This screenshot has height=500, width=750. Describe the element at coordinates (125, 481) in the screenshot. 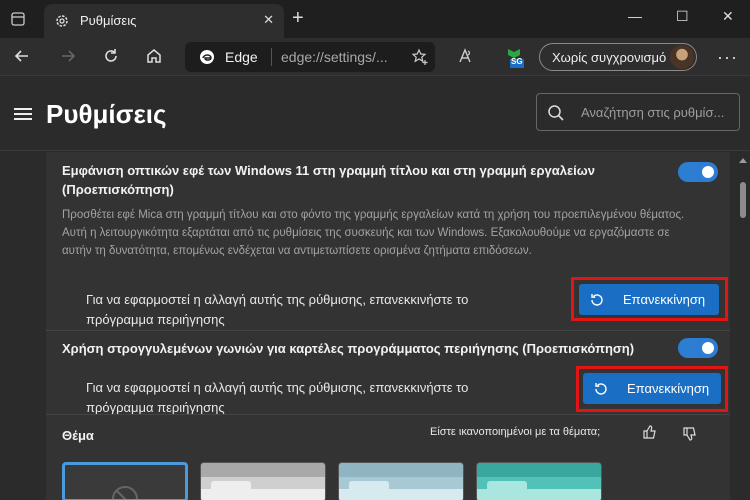

I see `theme-option-dark` at that location.